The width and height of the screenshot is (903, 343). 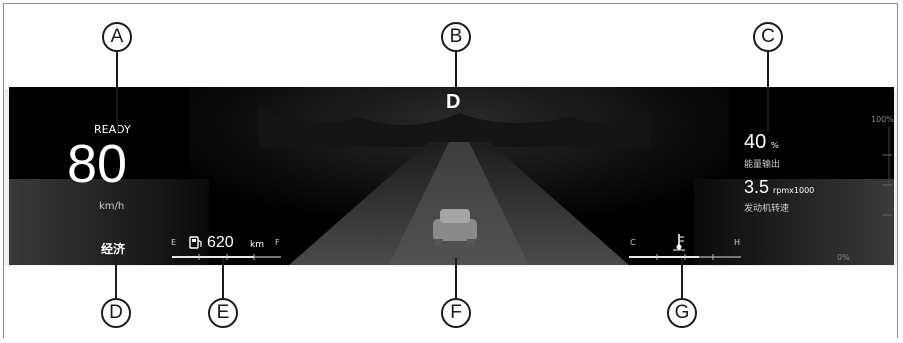 I want to click on power-scale-max: 100%, so click(x=882, y=119).